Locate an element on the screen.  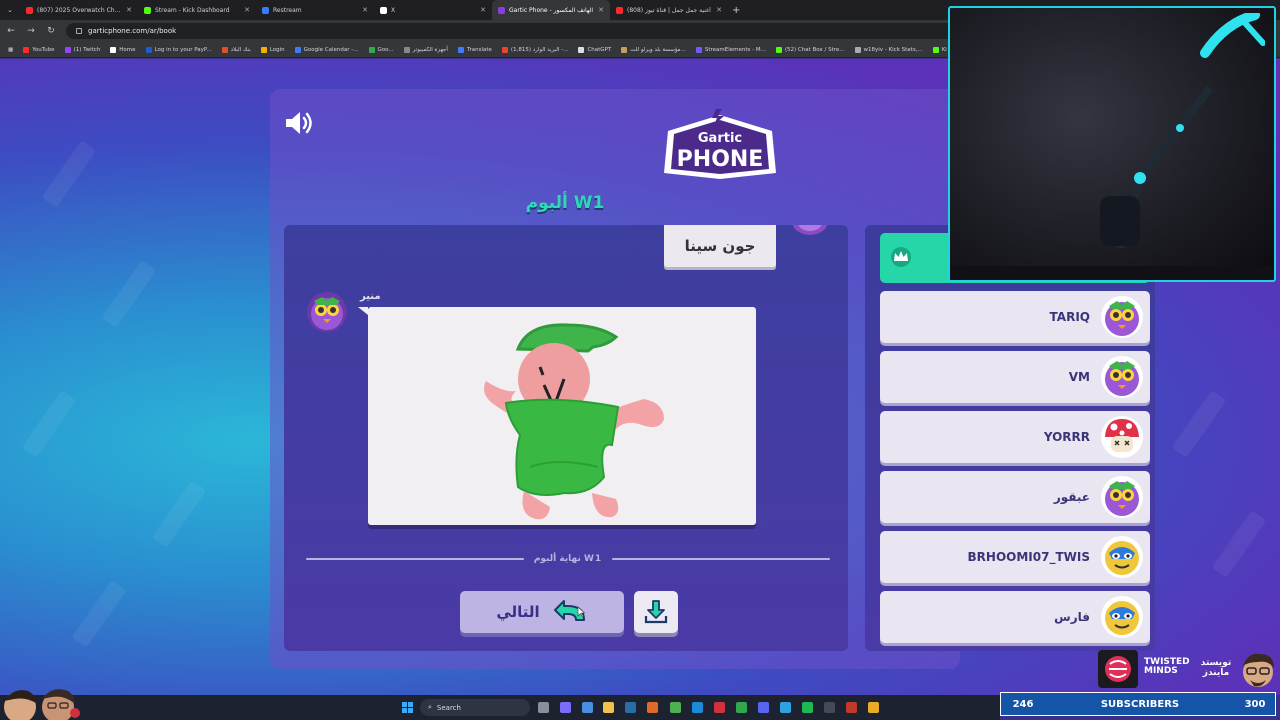
capcut-icon is located at coordinates (829, 707).